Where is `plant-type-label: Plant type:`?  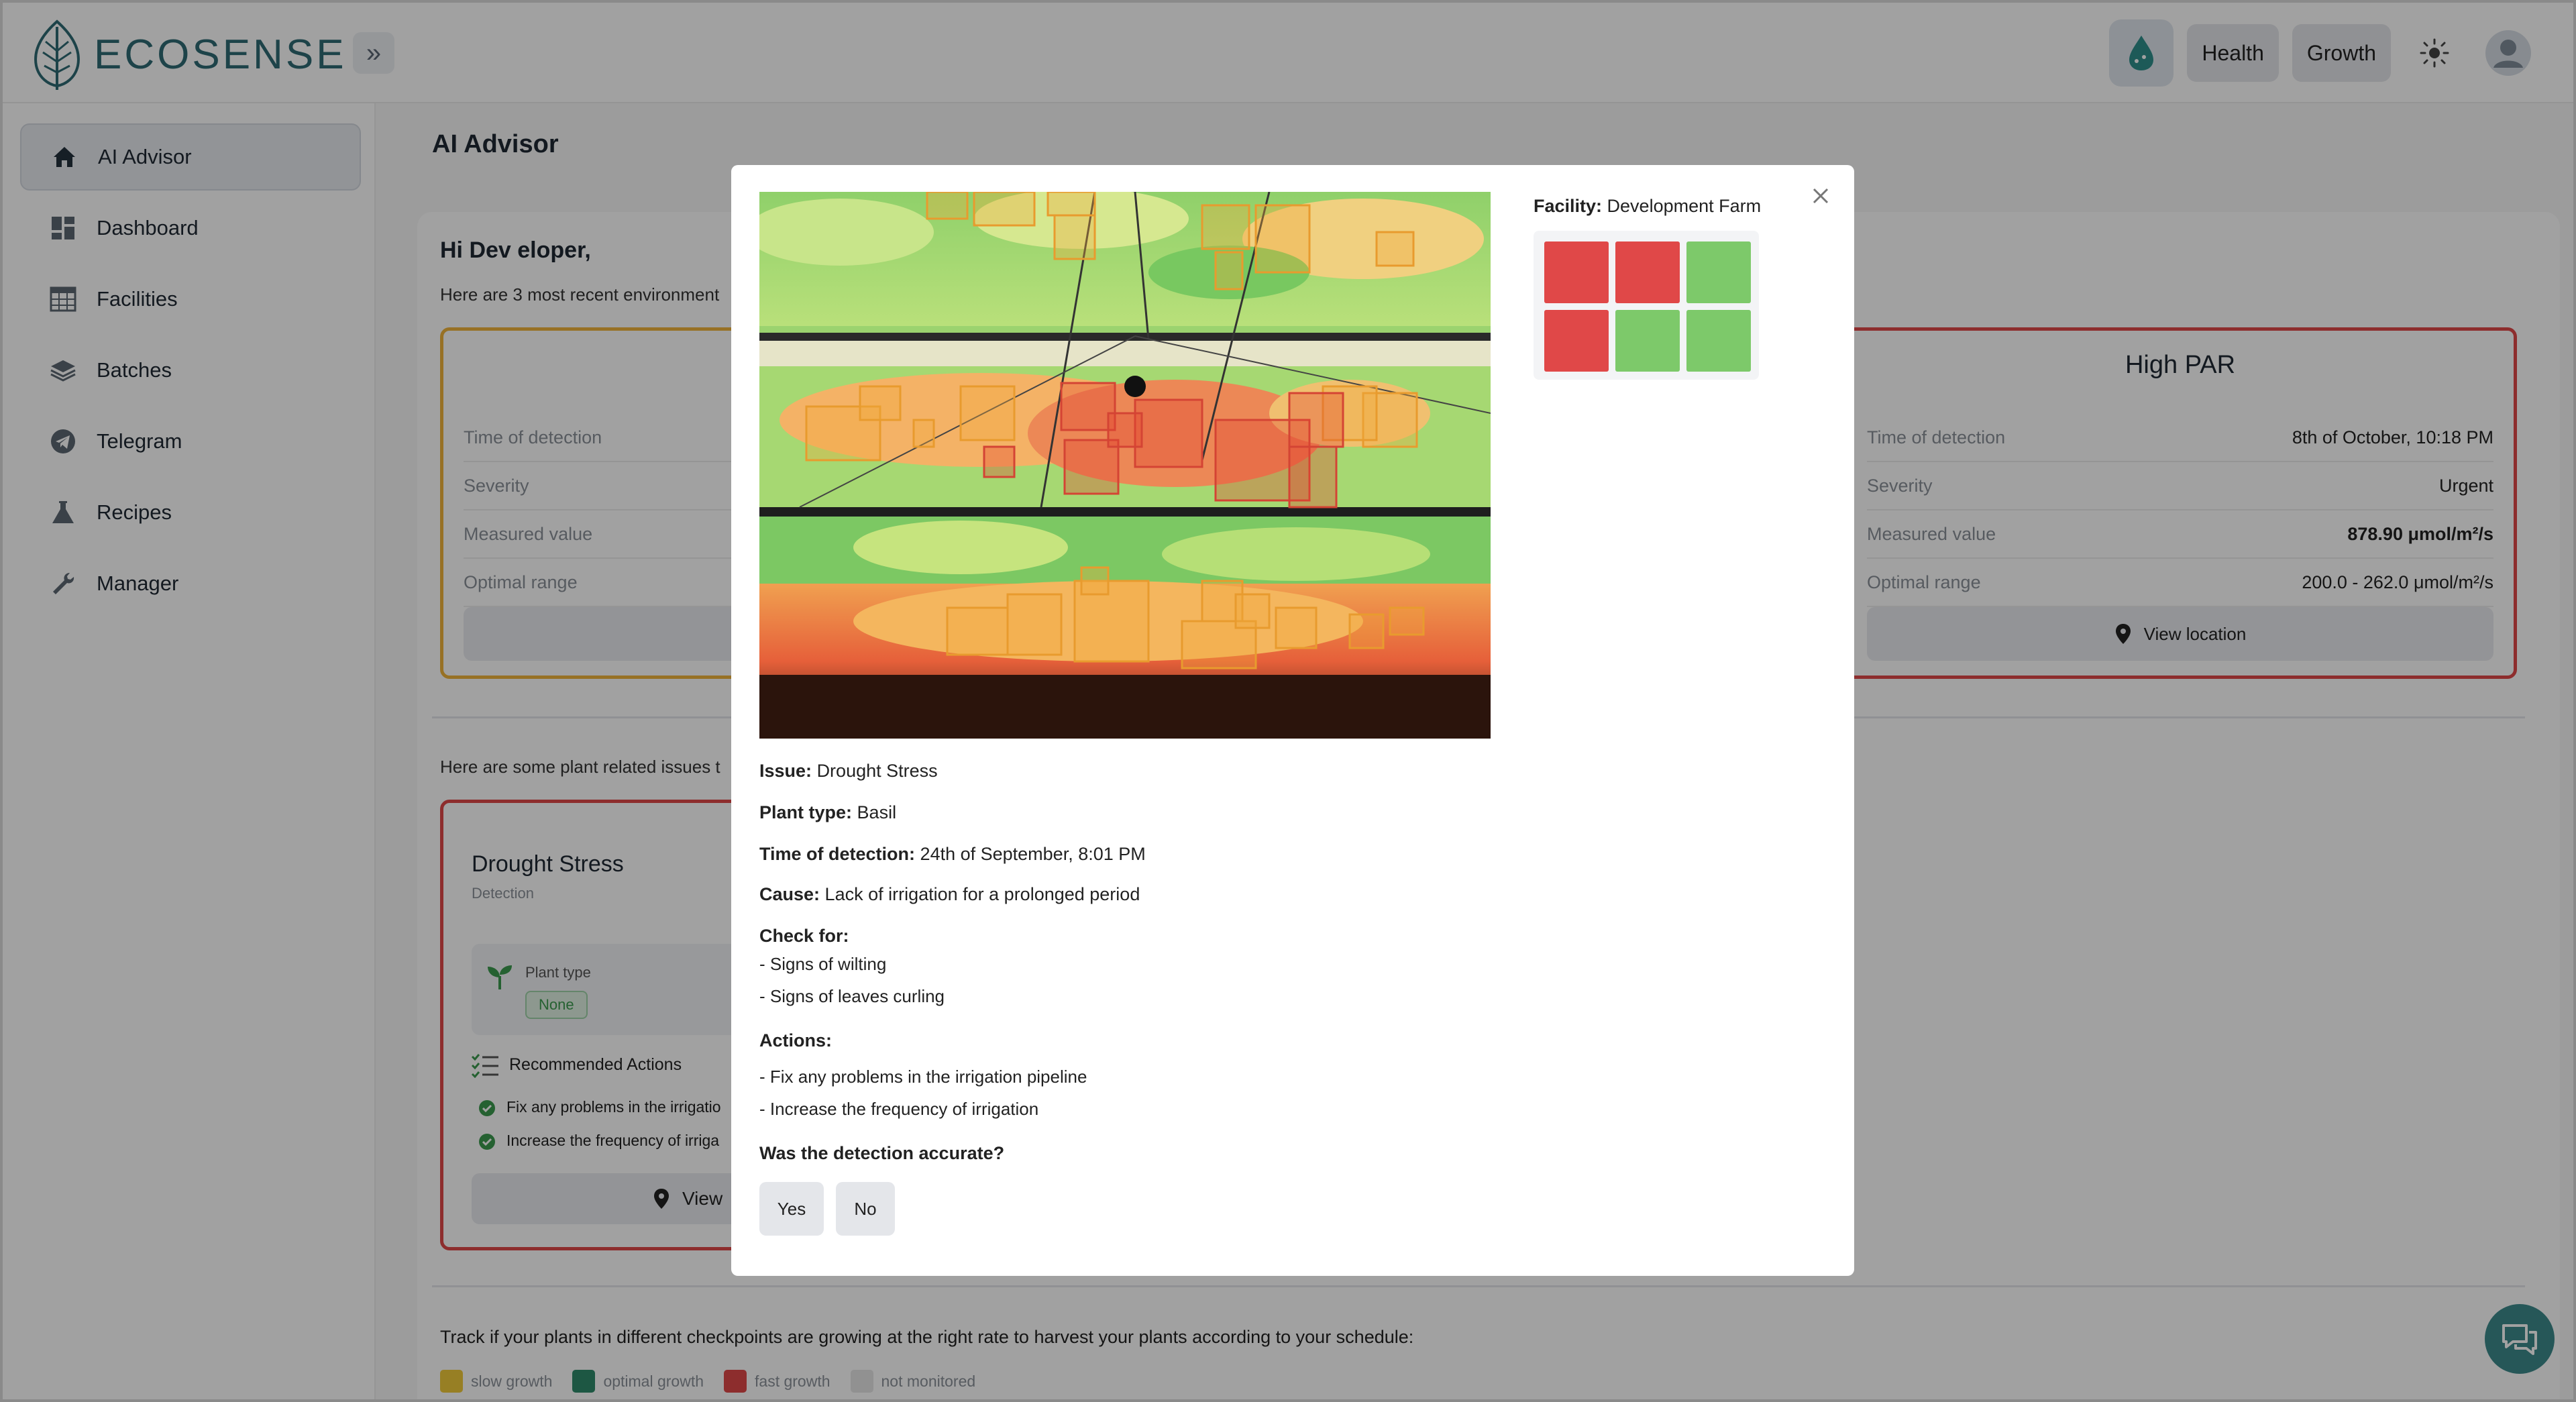 plant-type-label: Plant type: is located at coordinates (806, 812).